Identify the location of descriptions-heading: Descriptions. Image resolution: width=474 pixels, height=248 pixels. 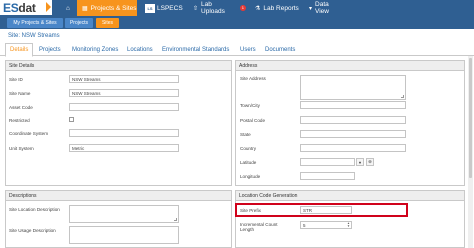
(118, 196).